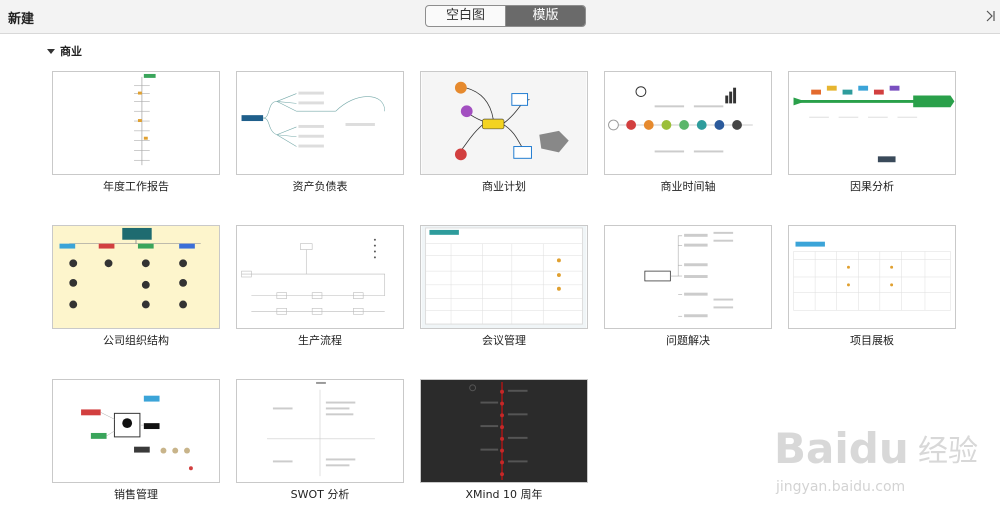  Describe the element at coordinates (51, 51) in the screenshot. I see `expand-icon` at that location.